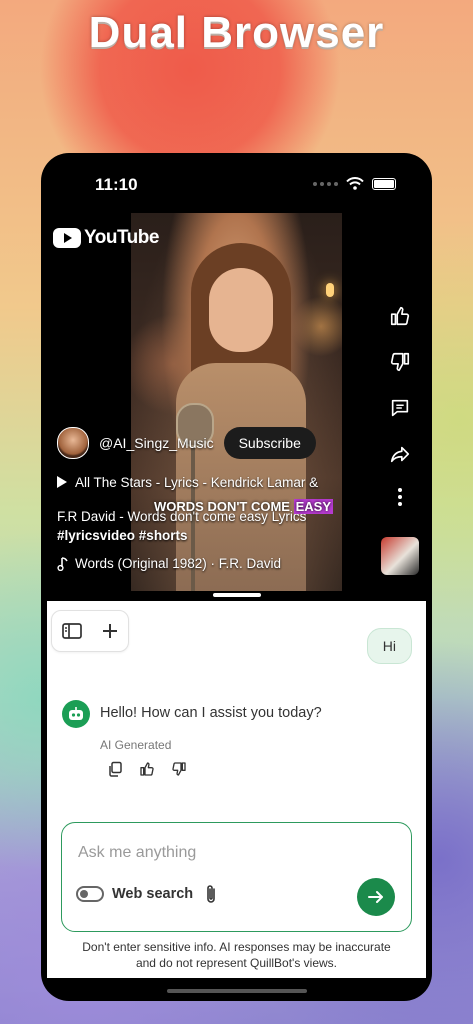  I want to click on home-indicator, so click(237, 991).